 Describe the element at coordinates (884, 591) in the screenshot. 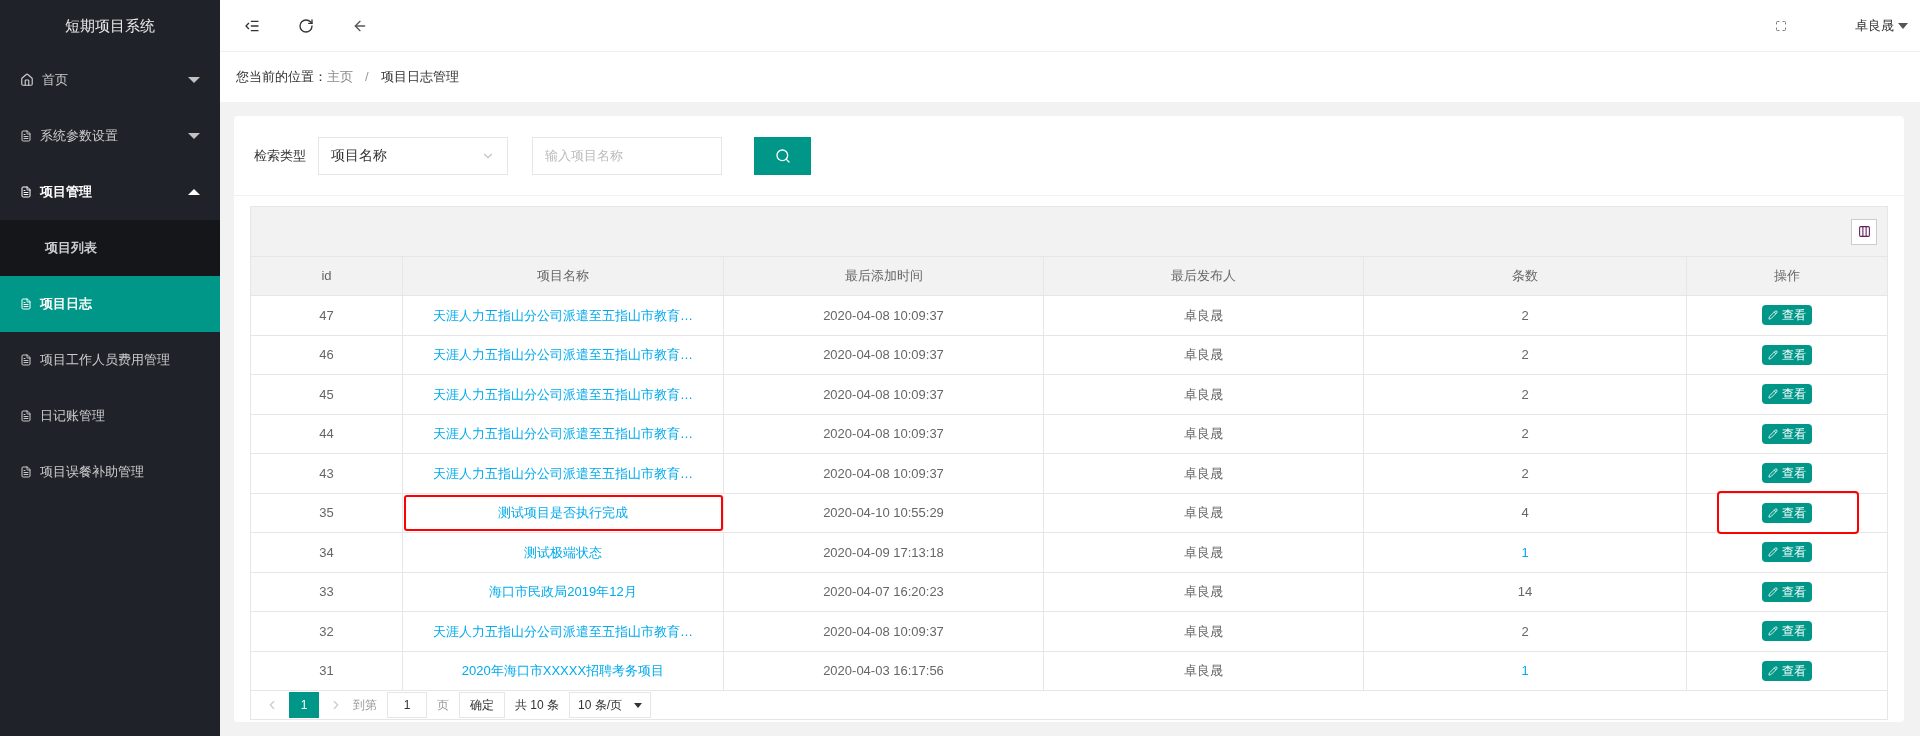

I see `table-cell: 2020-04-07 16:20:23` at that location.